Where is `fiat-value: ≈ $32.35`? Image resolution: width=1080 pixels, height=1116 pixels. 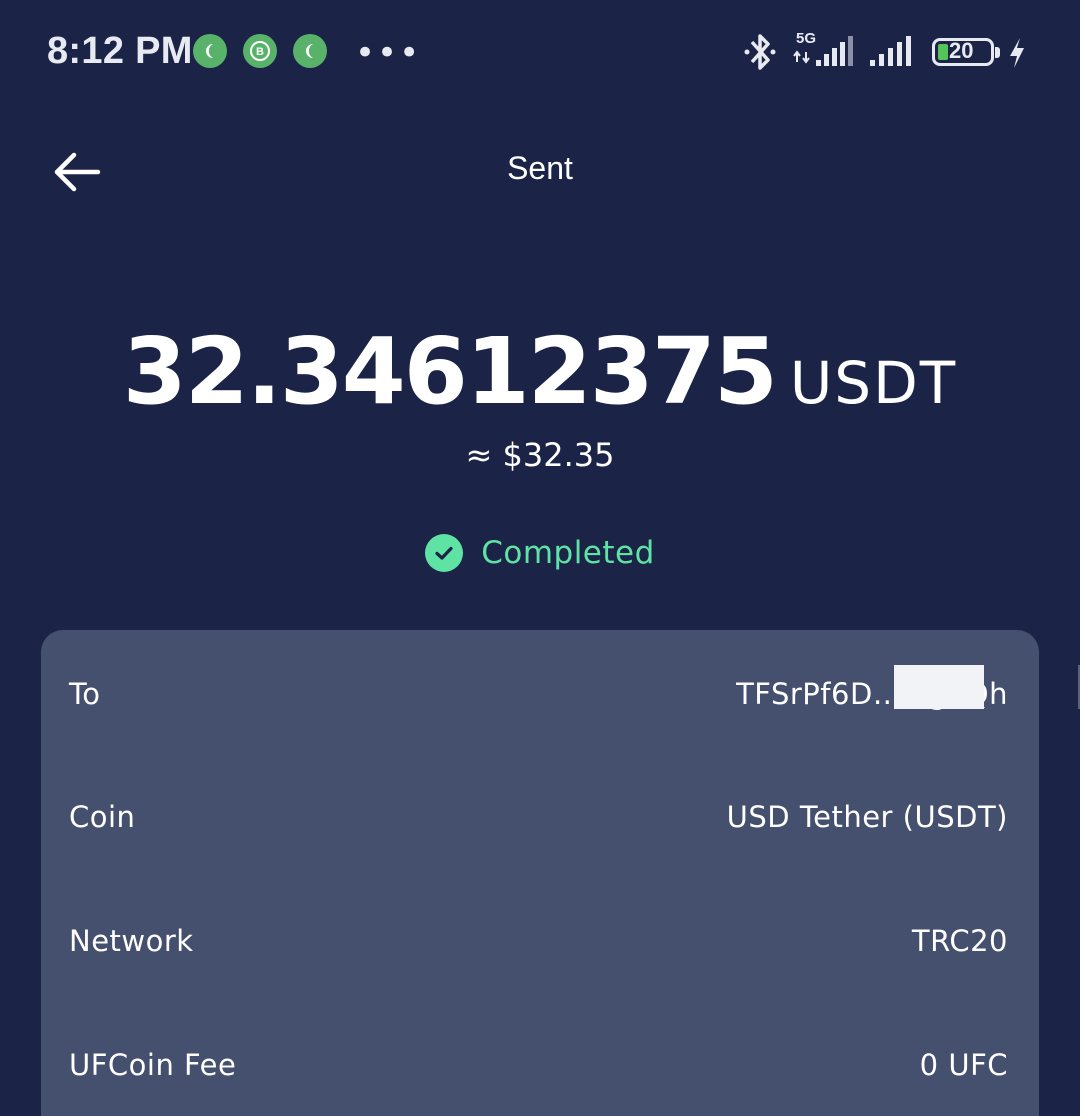 fiat-value: ≈ $32.35 is located at coordinates (540, 455).